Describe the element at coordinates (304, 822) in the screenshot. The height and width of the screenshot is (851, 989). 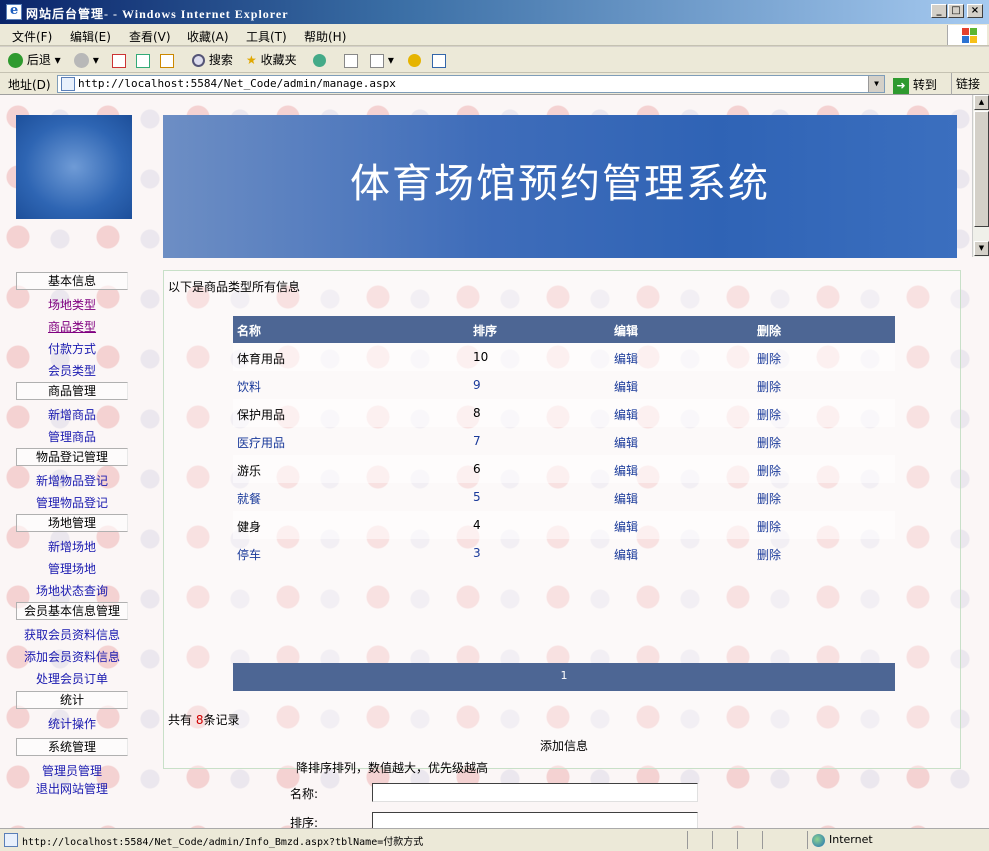
I see `order-label: 排序:` at that location.